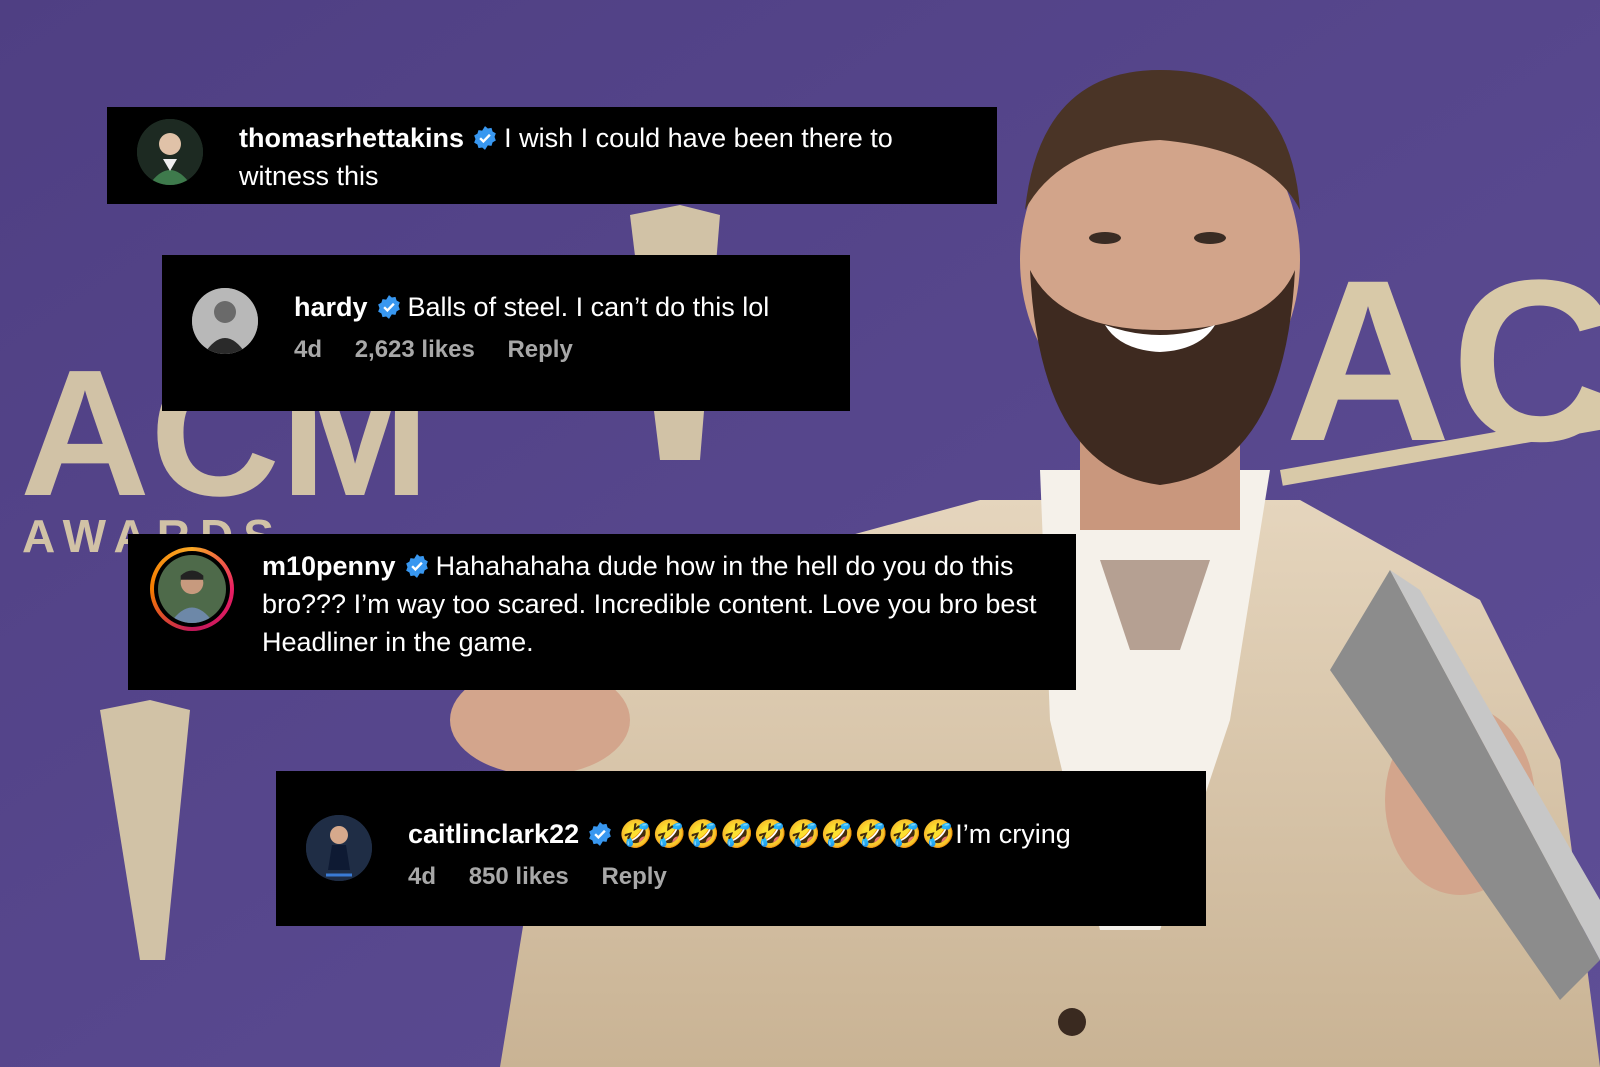 The height and width of the screenshot is (1067, 1600). I want to click on comment-meta: 4d 850 likes Reply, so click(797, 877).